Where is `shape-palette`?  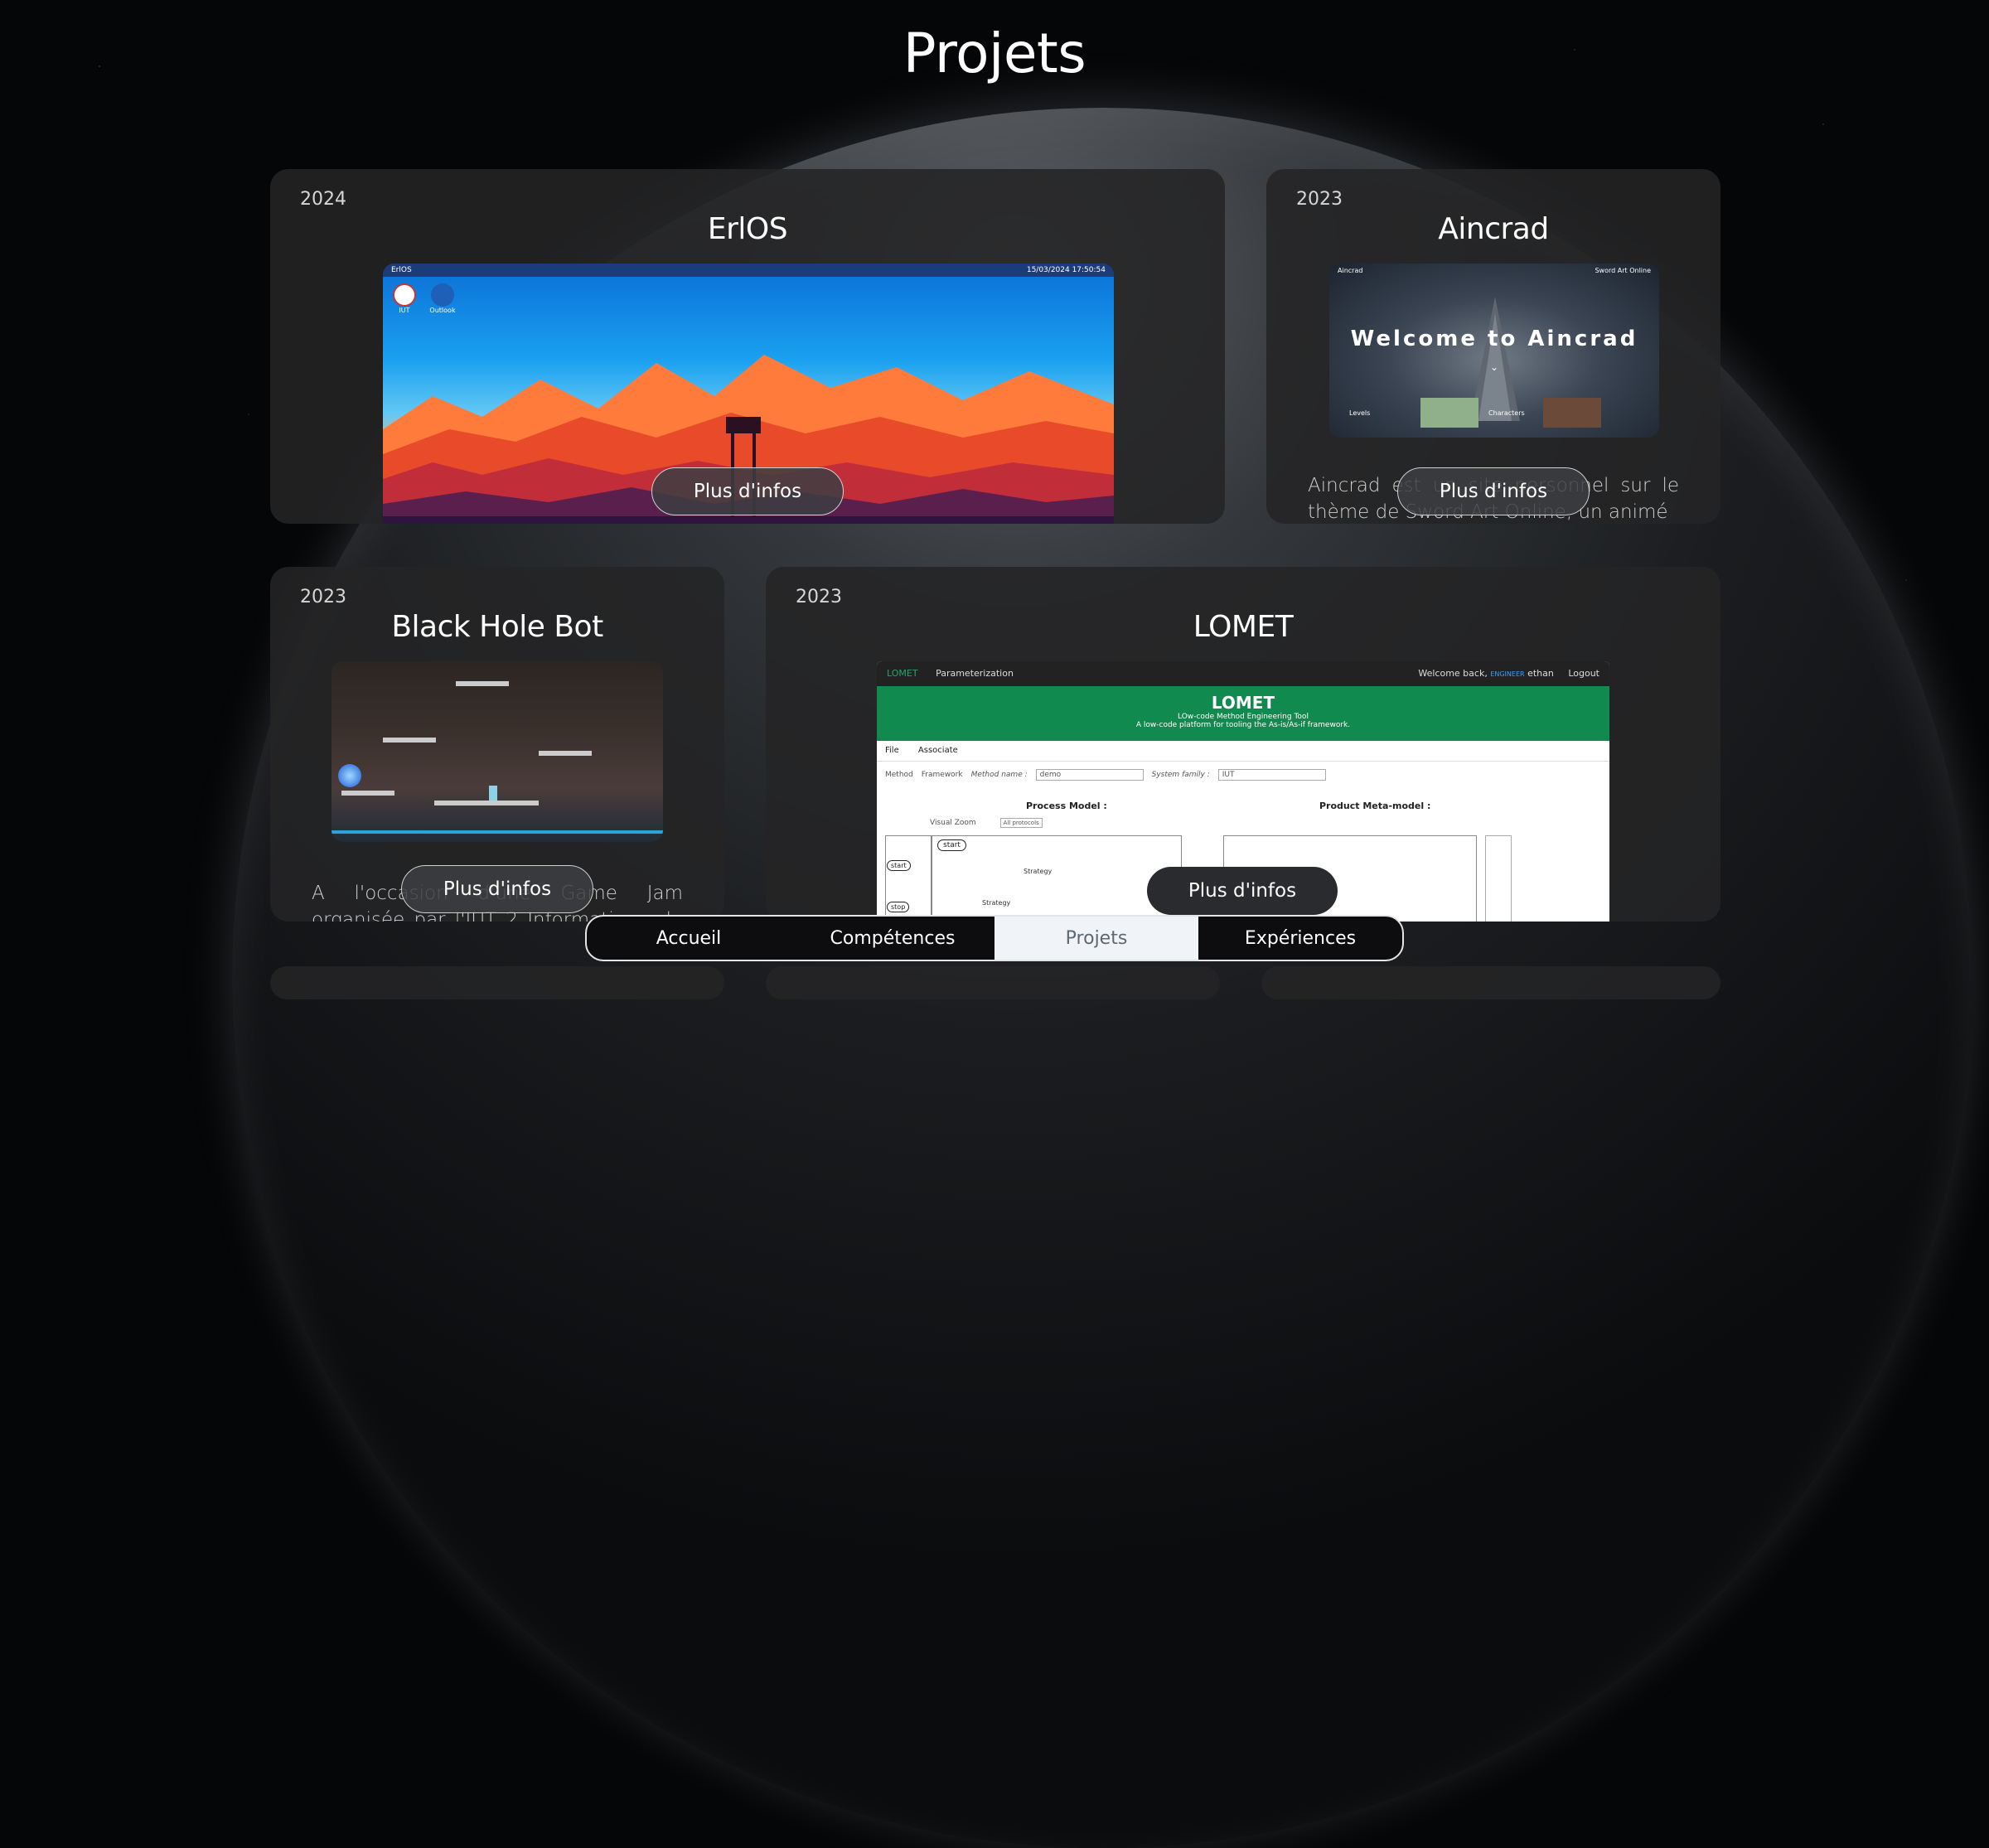 shape-palette is located at coordinates (1498, 878).